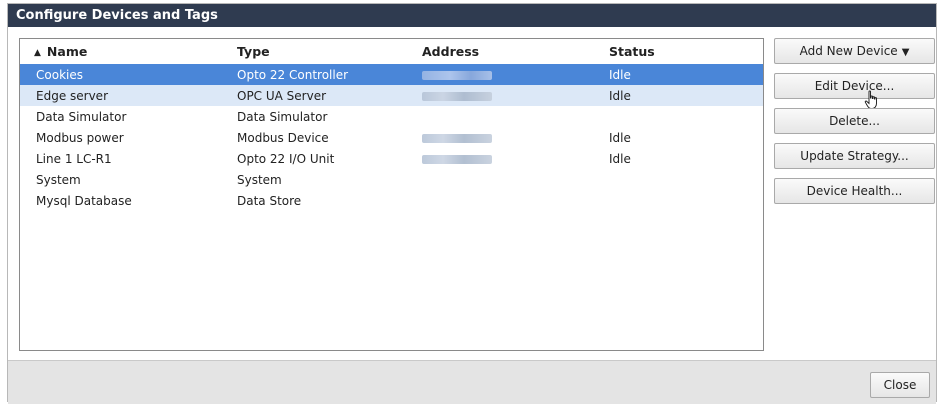  Describe the element at coordinates (391, 158) in the screenshot. I see `table-row: Line 1 LC-R1 Opto 22 I/O Unit Idle` at that location.